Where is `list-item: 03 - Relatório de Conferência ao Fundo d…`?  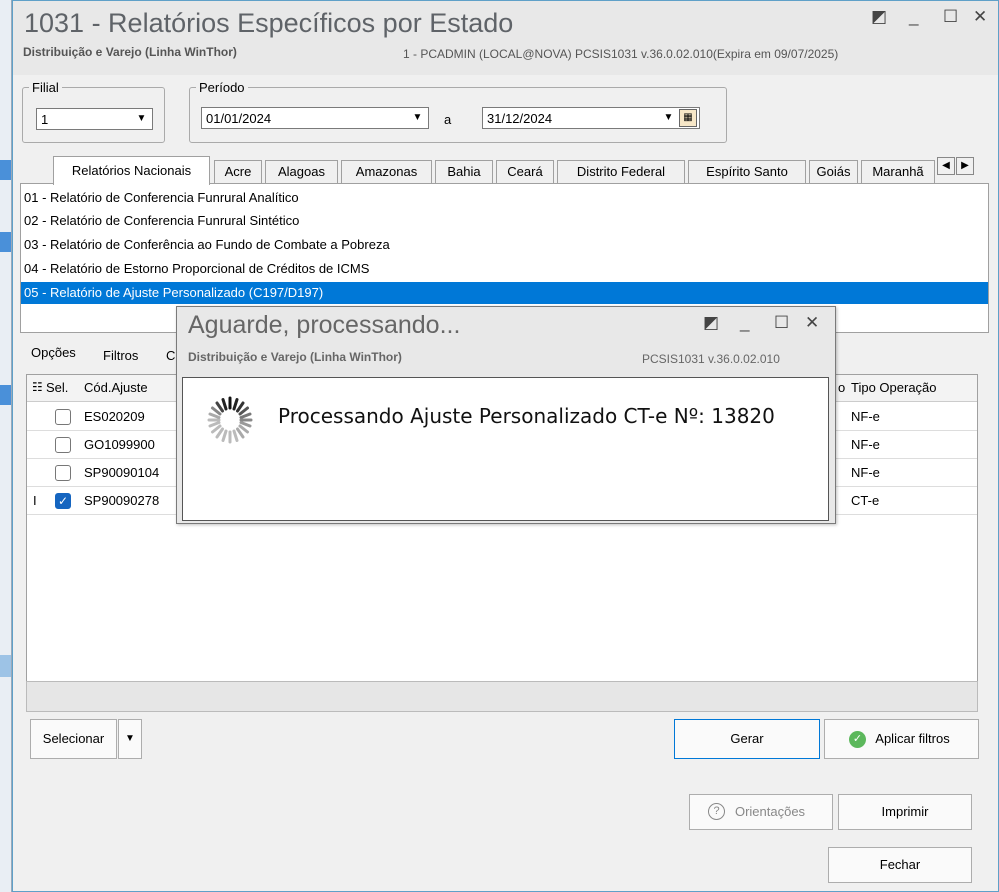 list-item: 03 - Relatório de Conferência ao Fundo d… is located at coordinates (506, 245).